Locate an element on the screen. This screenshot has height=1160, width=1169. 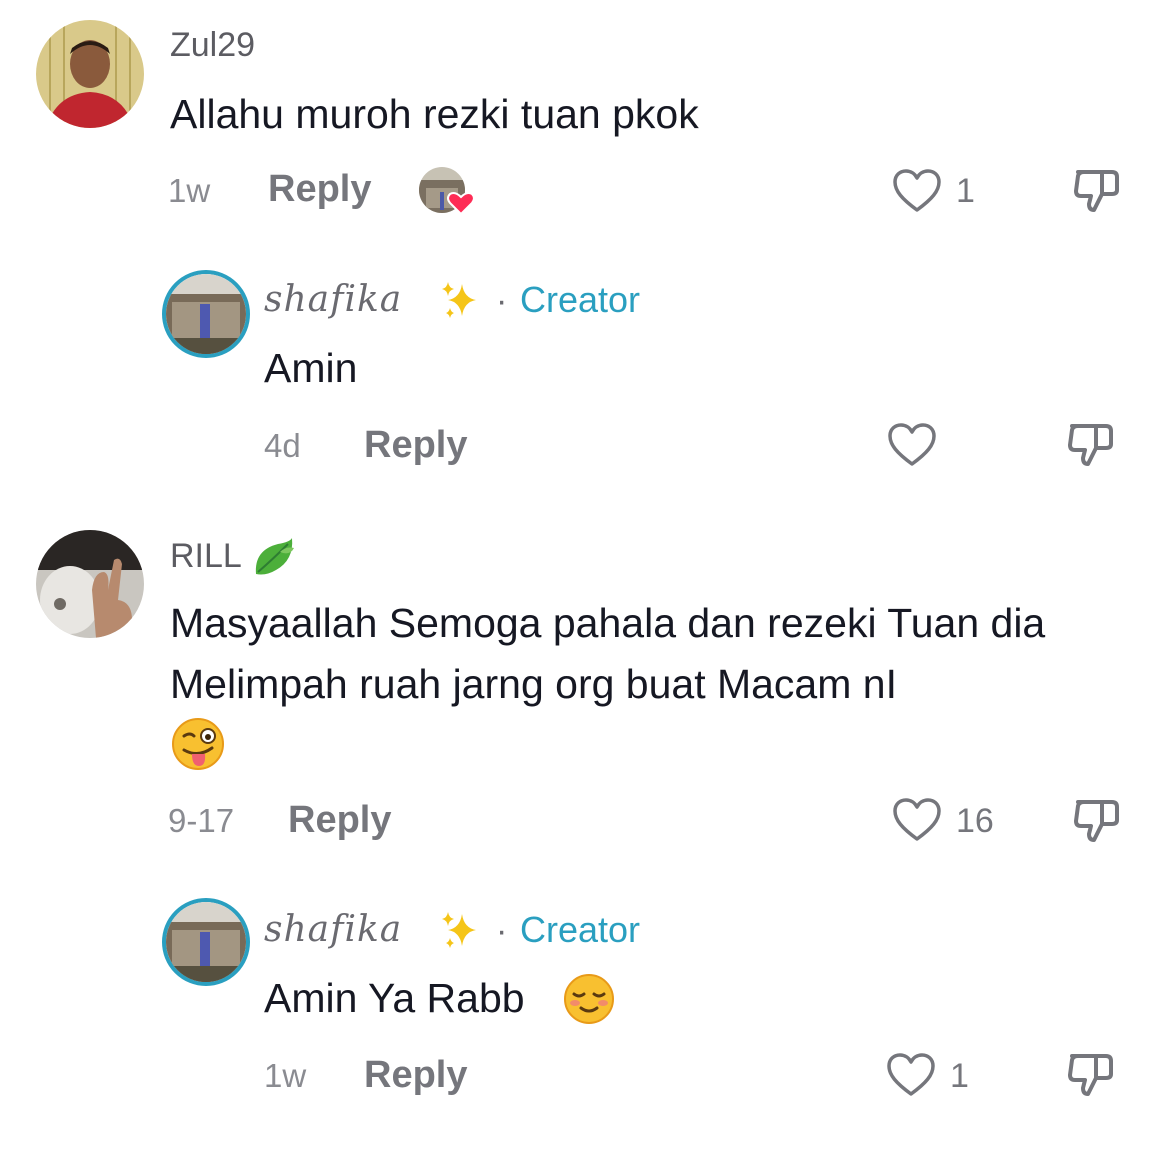
winking-tongue-emoji is located at coordinates (198, 744).